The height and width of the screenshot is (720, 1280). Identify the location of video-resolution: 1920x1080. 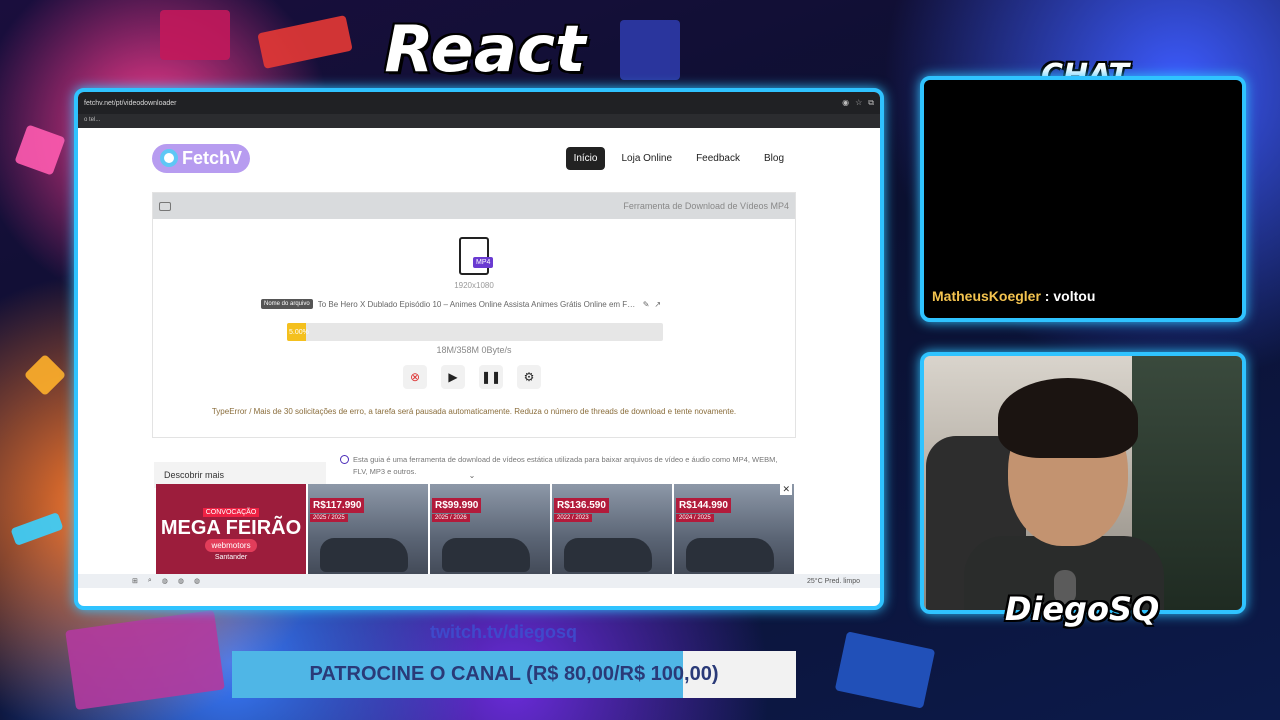
(474, 285).